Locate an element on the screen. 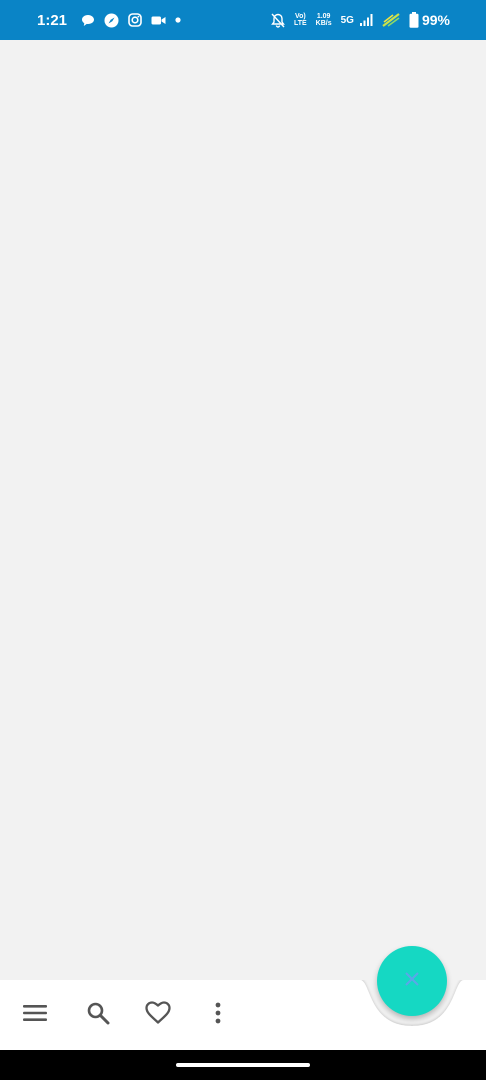 The width and height of the screenshot is (486, 1080). battery-icon is located at coordinates (414, 20).